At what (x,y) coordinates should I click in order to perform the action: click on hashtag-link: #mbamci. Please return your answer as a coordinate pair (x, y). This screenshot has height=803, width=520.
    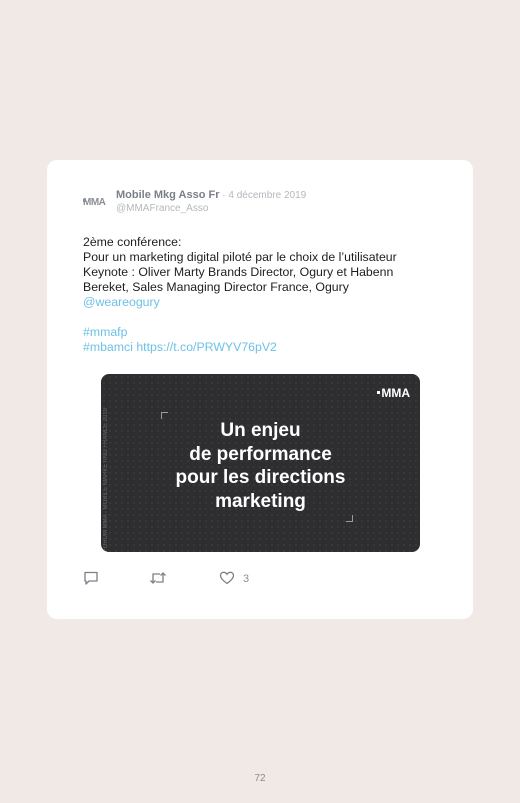
    Looking at the image, I should click on (108, 347).